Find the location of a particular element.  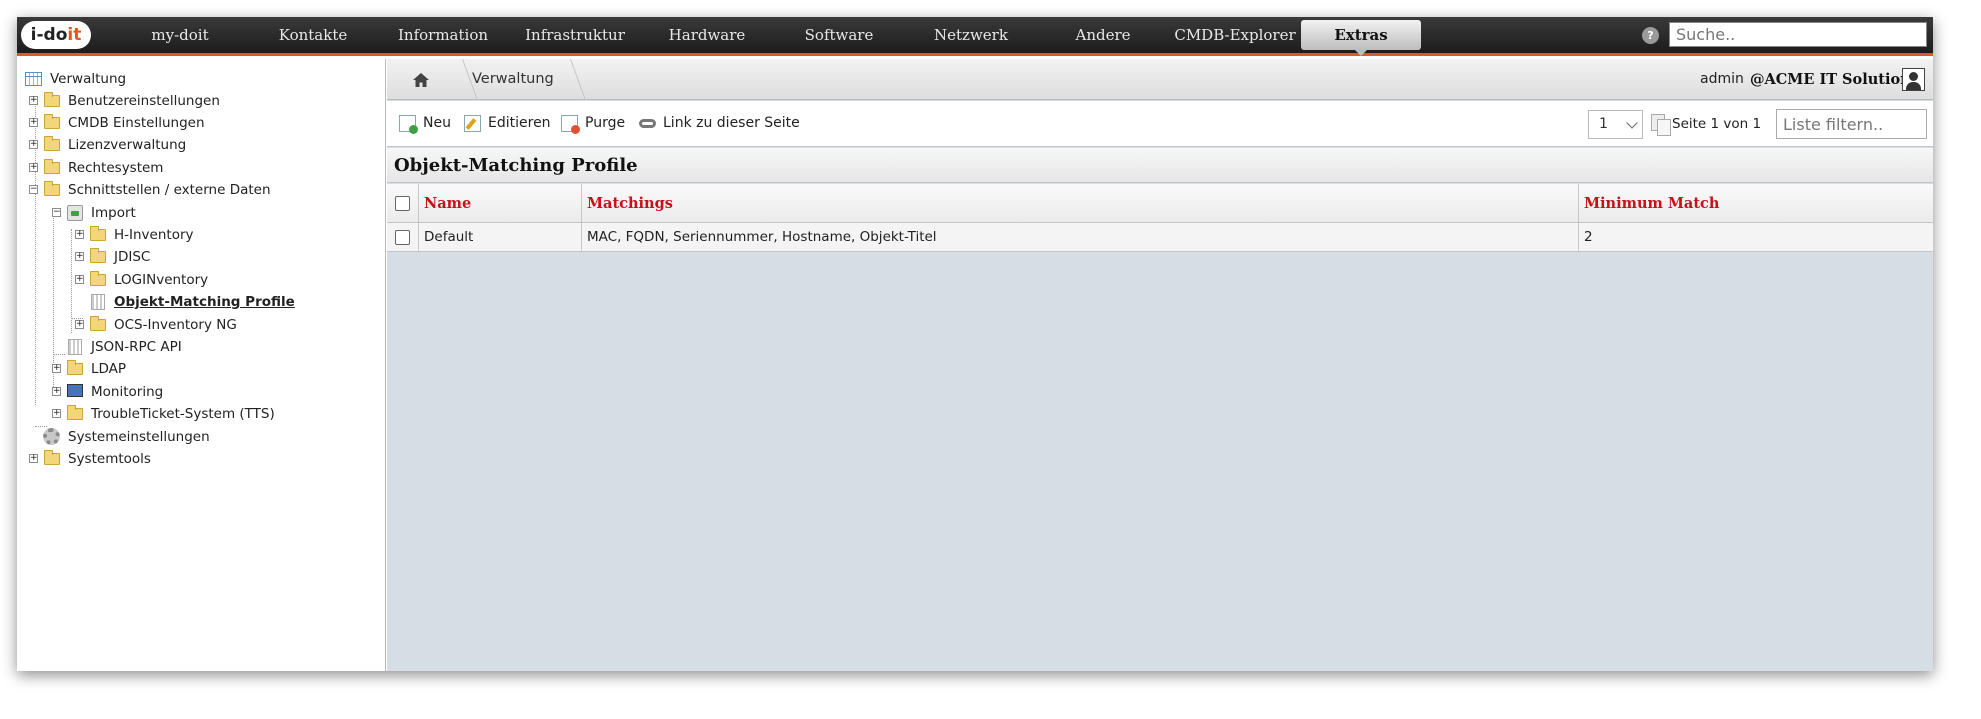

page-link-label: Link zu dieser Seite is located at coordinates (731, 123).